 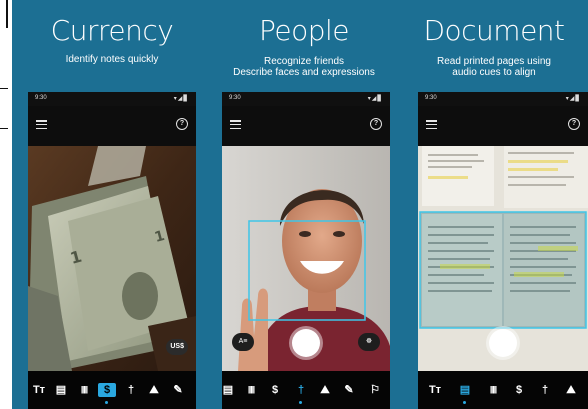 What do you see at coordinates (304, 61) in the screenshot?
I see `subtitle-line: Recognize friends` at bounding box center [304, 61].